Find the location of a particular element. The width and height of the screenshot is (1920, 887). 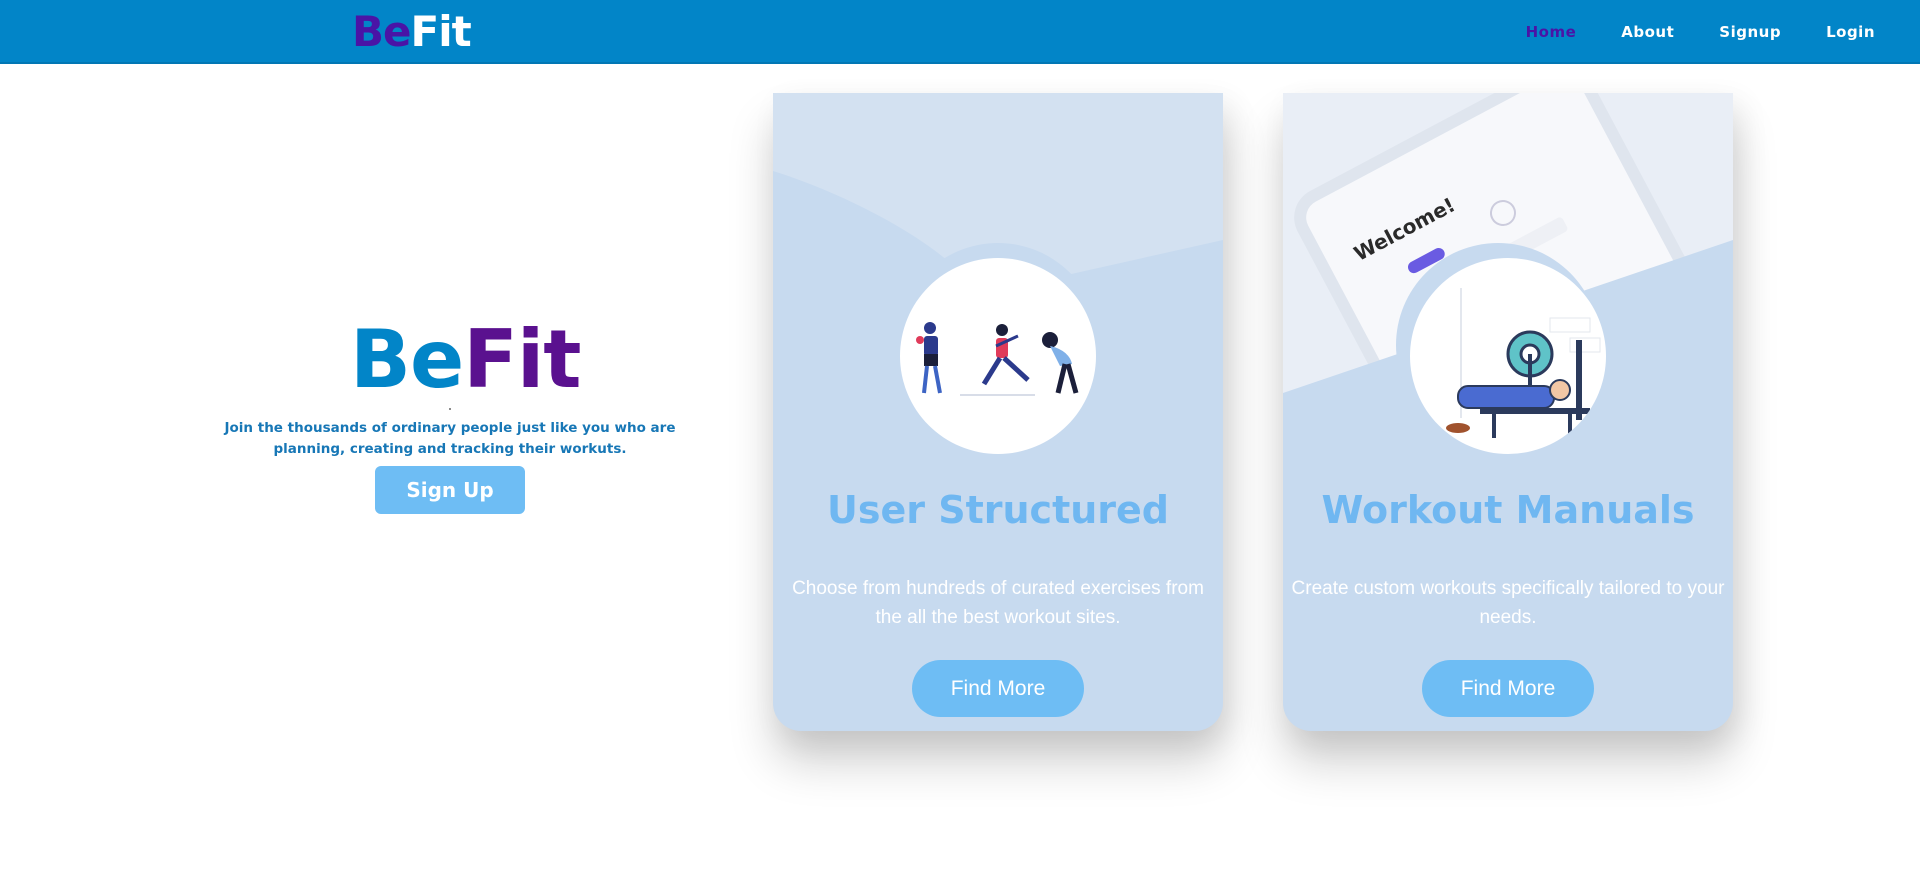

card-title: Workout Manuals is located at coordinates (1508, 510).